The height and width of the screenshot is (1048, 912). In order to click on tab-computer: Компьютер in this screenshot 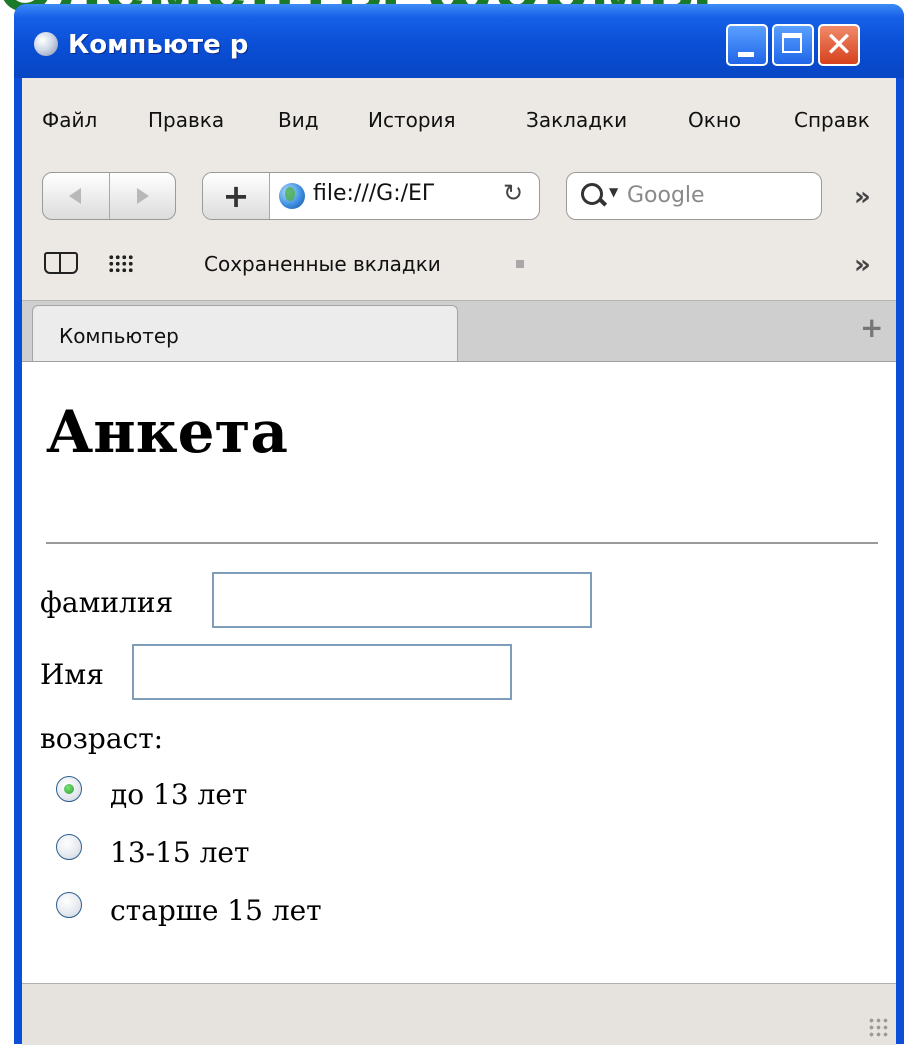, I will do `click(245, 333)`.